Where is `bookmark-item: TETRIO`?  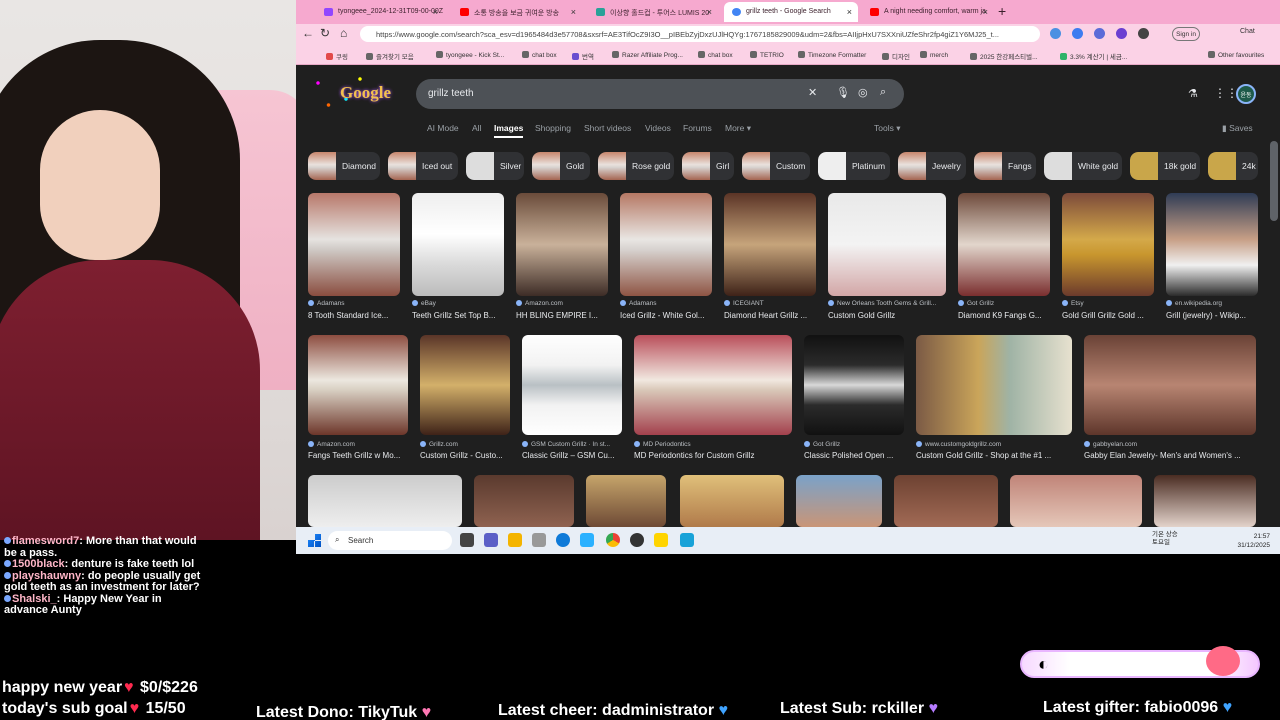 bookmark-item: TETRIO is located at coordinates (767, 55).